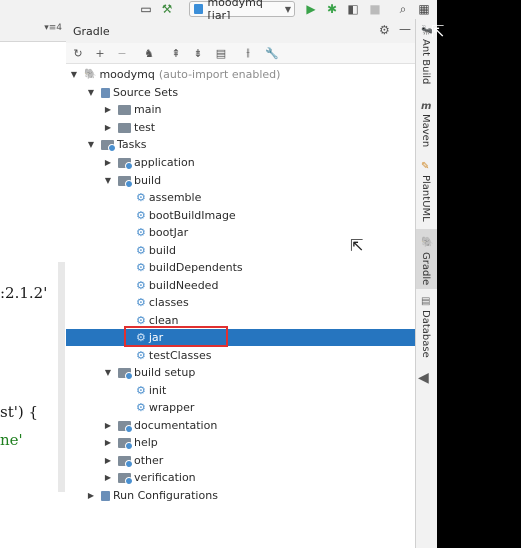 The height and width of the screenshot is (548, 521). What do you see at coordinates (272, 53) in the screenshot?
I see `wrench-icon: 🔧` at bounding box center [272, 53].